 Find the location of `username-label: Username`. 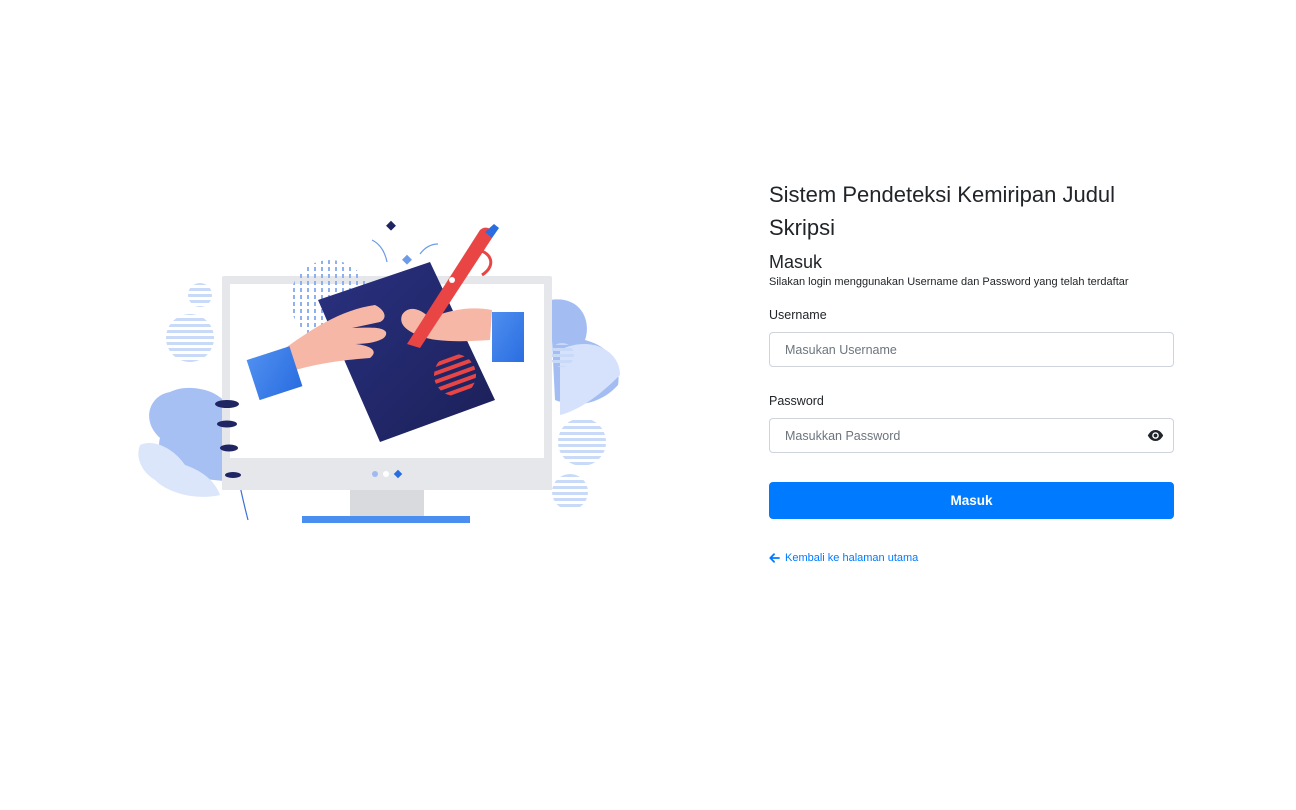

username-label: Username is located at coordinates (798, 315).